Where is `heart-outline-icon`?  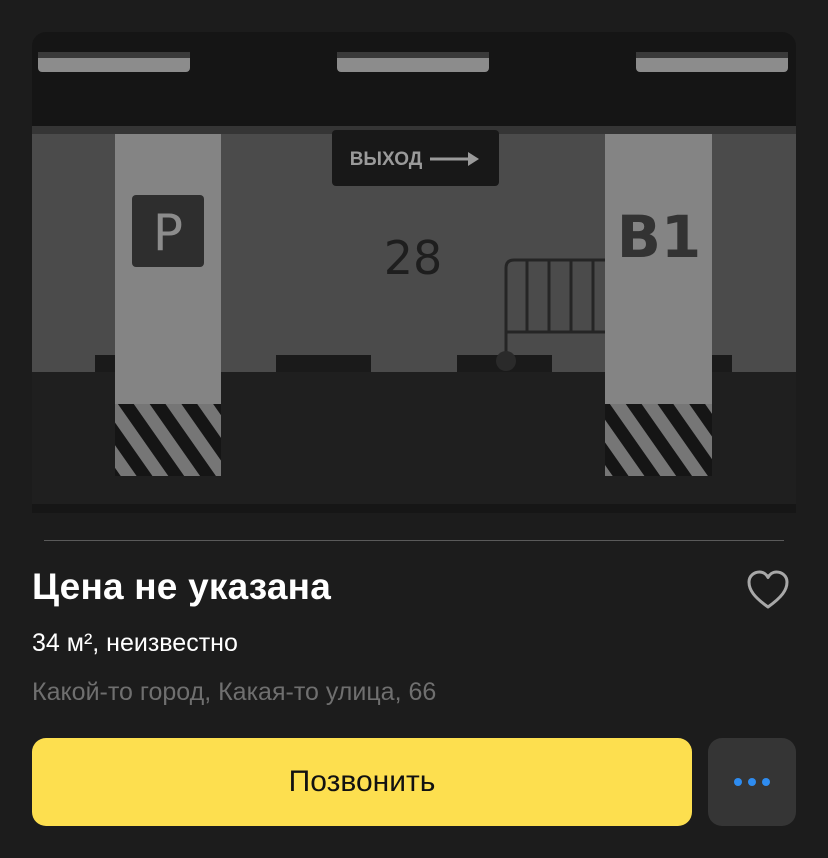 heart-outline-icon is located at coordinates (768, 590).